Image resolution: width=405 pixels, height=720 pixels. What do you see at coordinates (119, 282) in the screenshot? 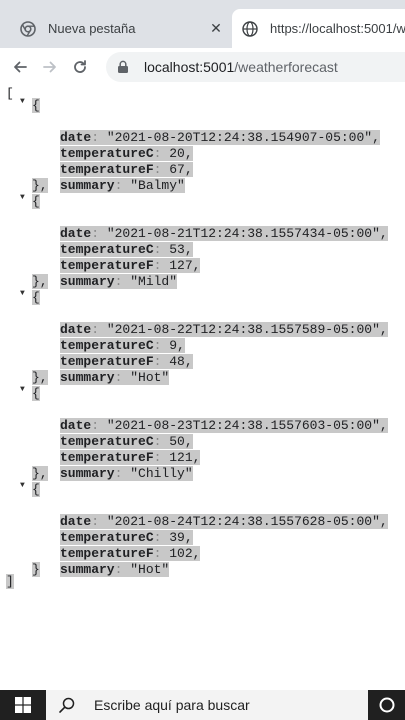
I see `field-summary: summary: "Mild"` at bounding box center [119, 282].